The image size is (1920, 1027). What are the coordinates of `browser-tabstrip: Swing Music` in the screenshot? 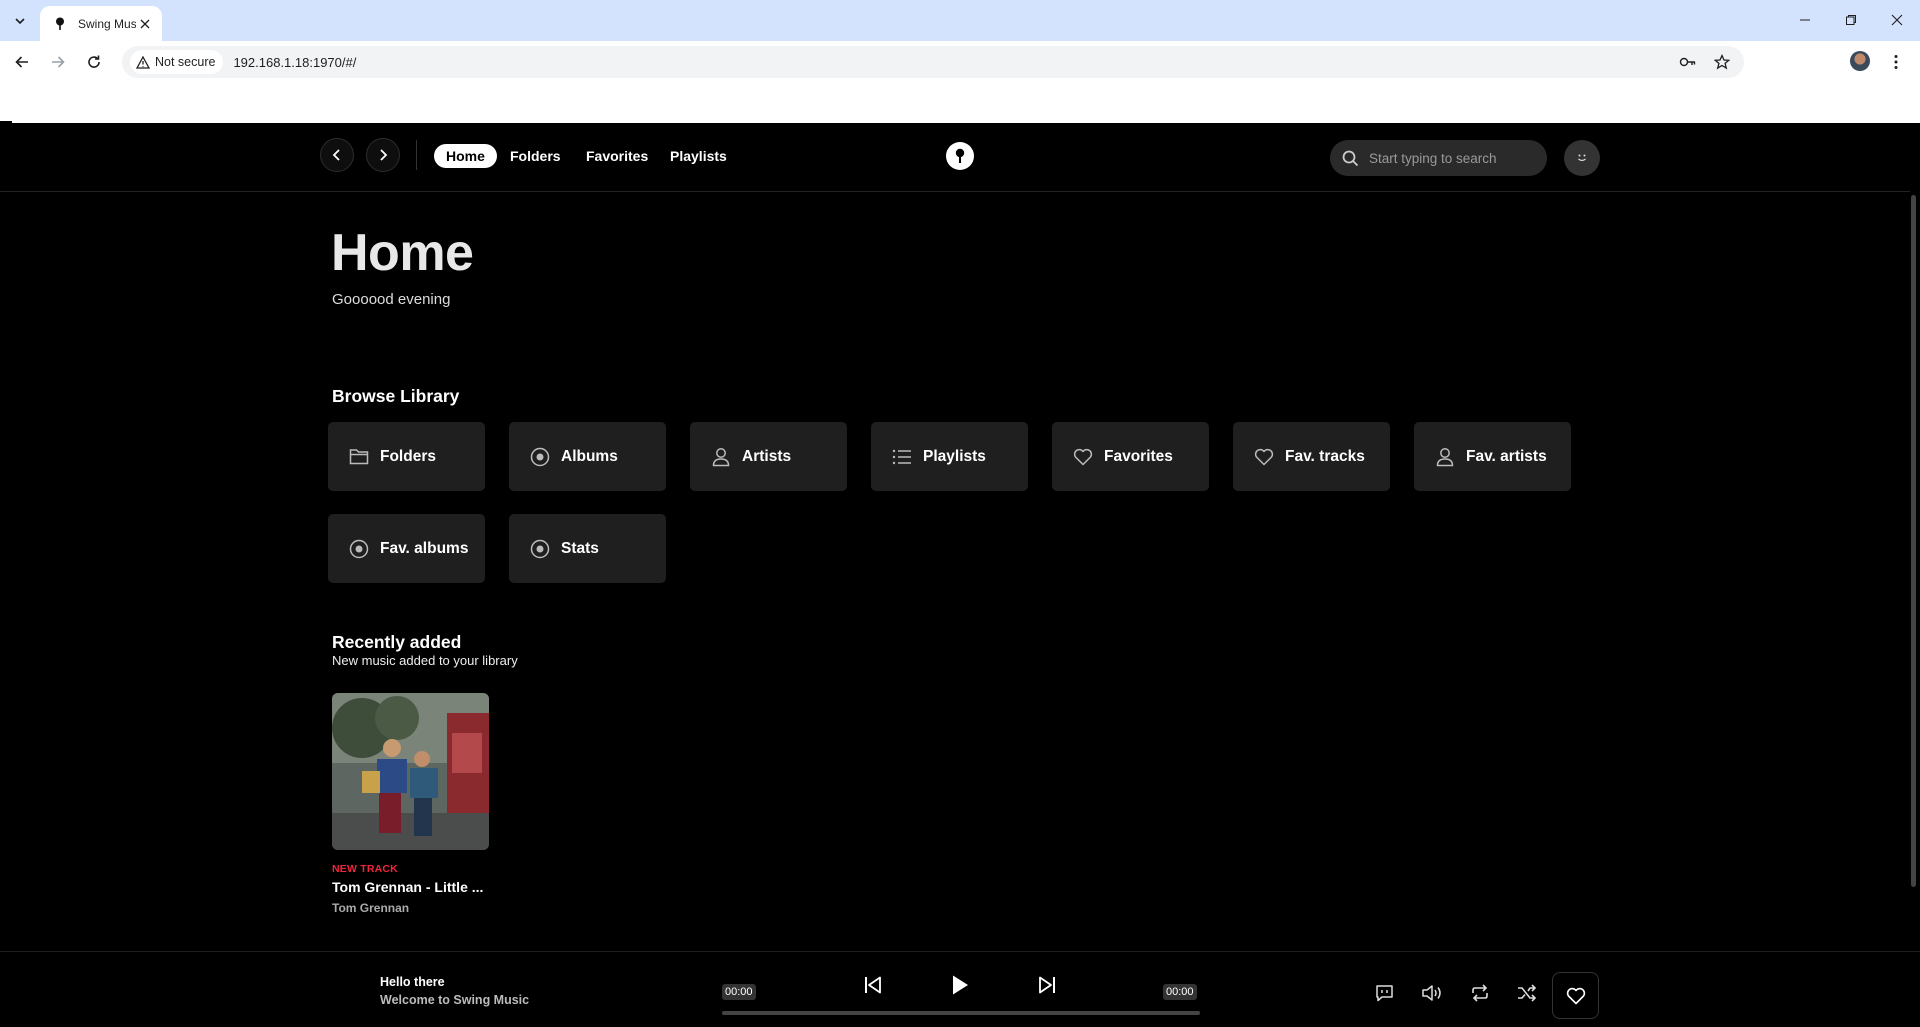 It's located at (960, 20).